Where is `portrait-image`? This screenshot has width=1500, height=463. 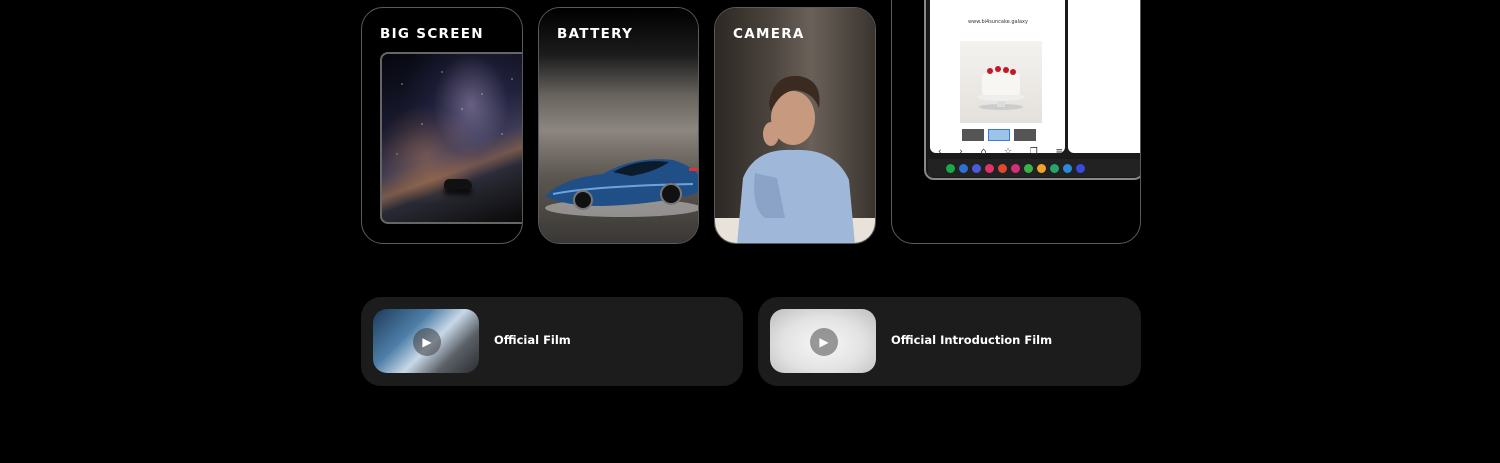
portrait-image is located at coordinates (795, 159).